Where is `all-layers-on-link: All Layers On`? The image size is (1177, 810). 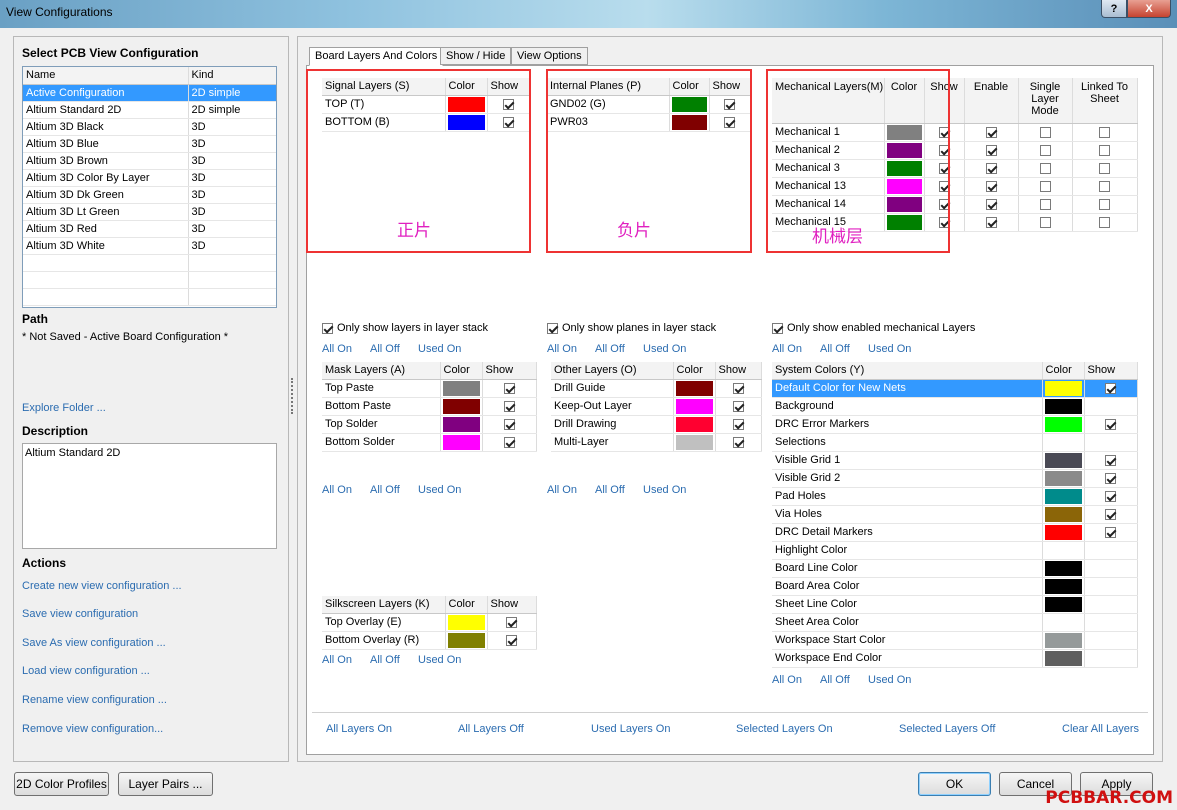 all-layers-on-link: All Layers On is located at coordinates (359, 729).